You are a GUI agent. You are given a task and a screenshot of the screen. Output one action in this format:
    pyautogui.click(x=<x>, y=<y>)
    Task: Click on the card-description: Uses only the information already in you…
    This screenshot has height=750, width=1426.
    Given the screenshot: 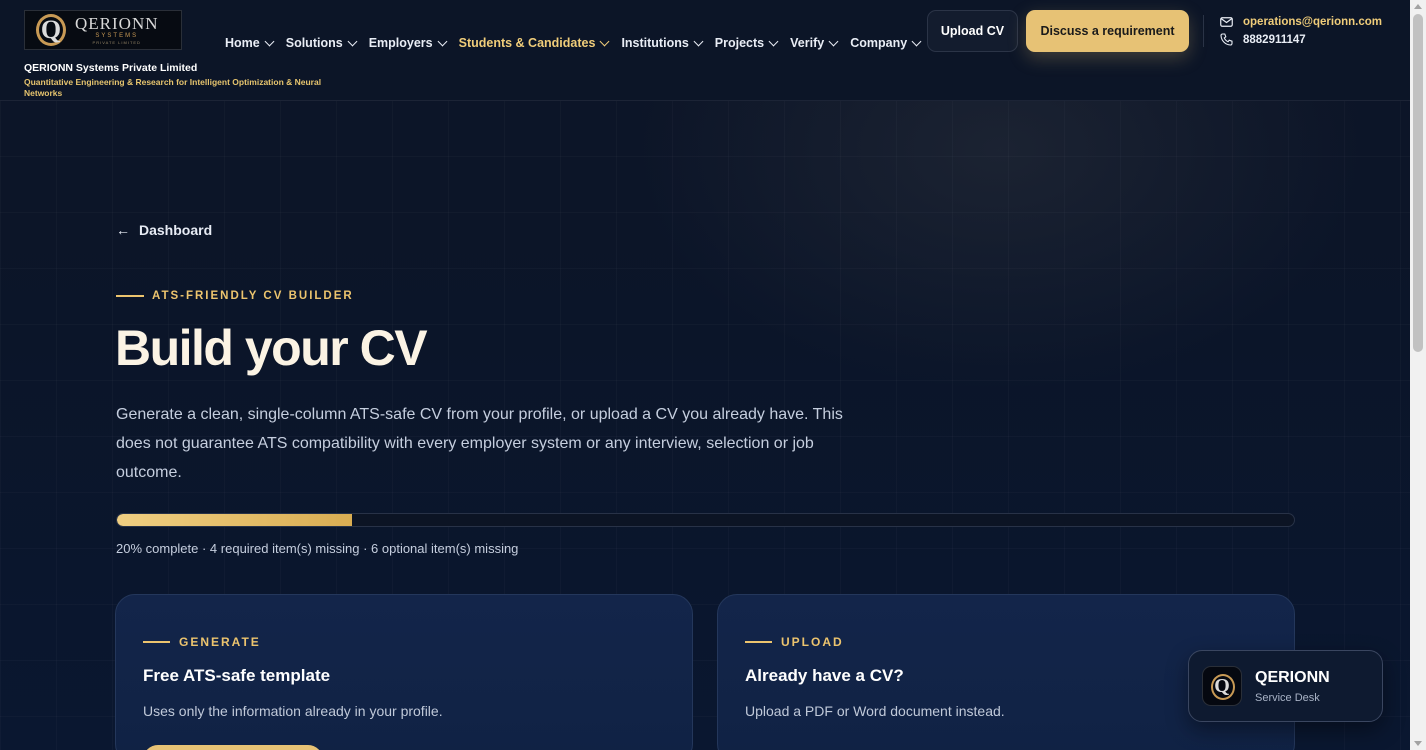 What is the action you would take?
    pyautogui.click(x=293, y=711)
    